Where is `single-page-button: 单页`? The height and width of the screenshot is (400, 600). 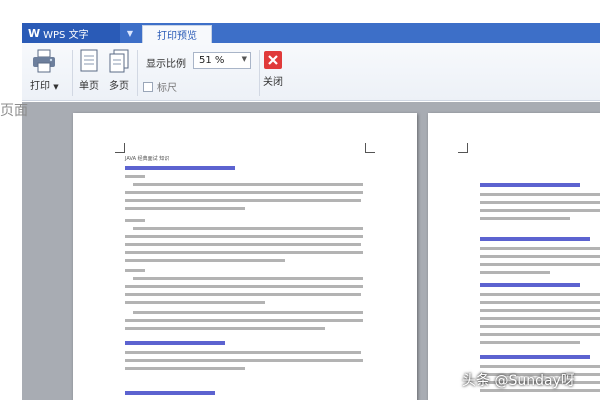
single-page-button: 单页 is located at coordinates (89, 70).